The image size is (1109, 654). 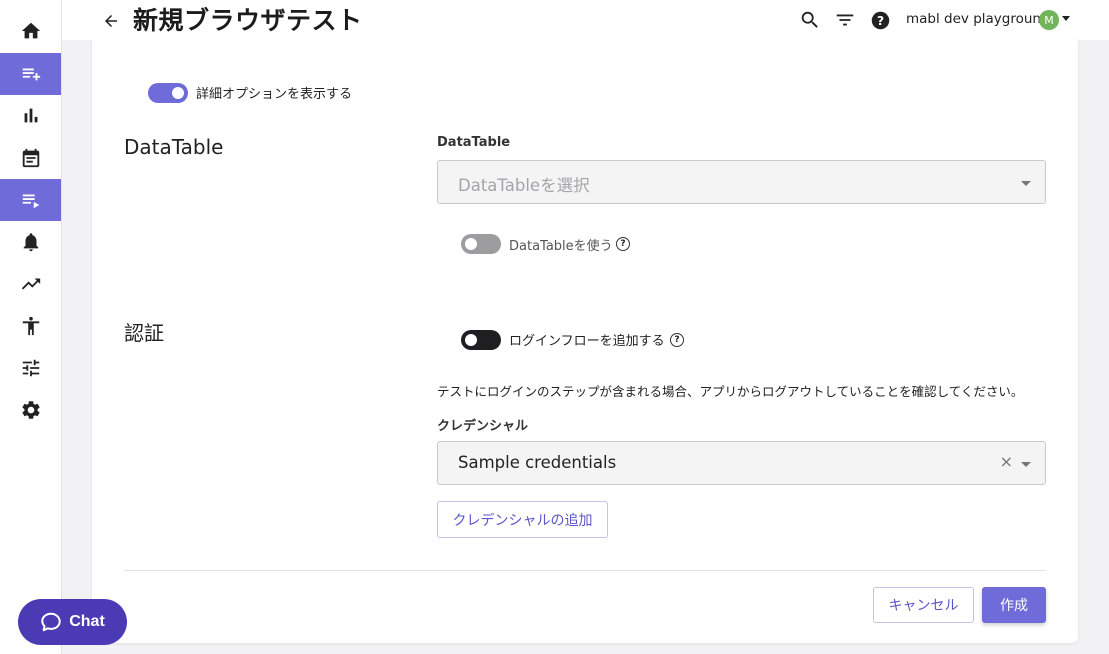 I want to click on datatable-section-title: DataTable, so click(x=174, y=147).